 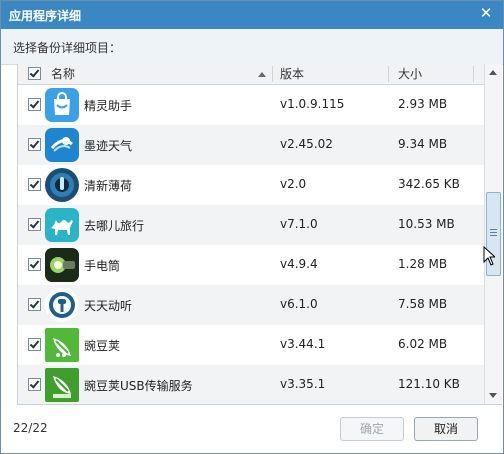 I want to click on table-row: 去哪儿旅行 v7.1.0 10.53 MB, so click(x=251, y=225).